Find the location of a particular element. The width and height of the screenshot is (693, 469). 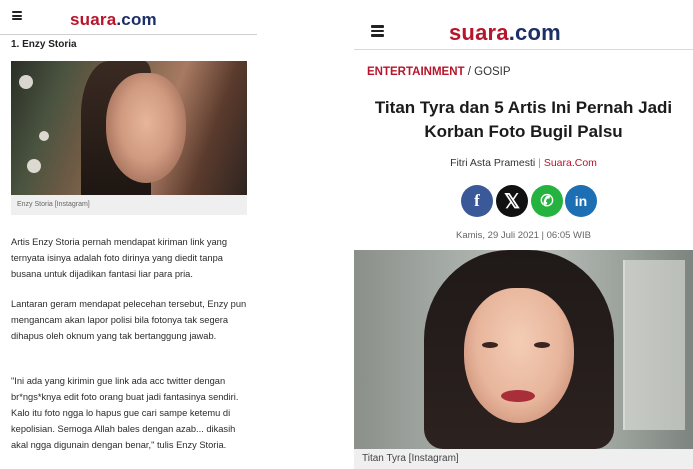

right-header: suara.com is located at coordinates (523, 25).